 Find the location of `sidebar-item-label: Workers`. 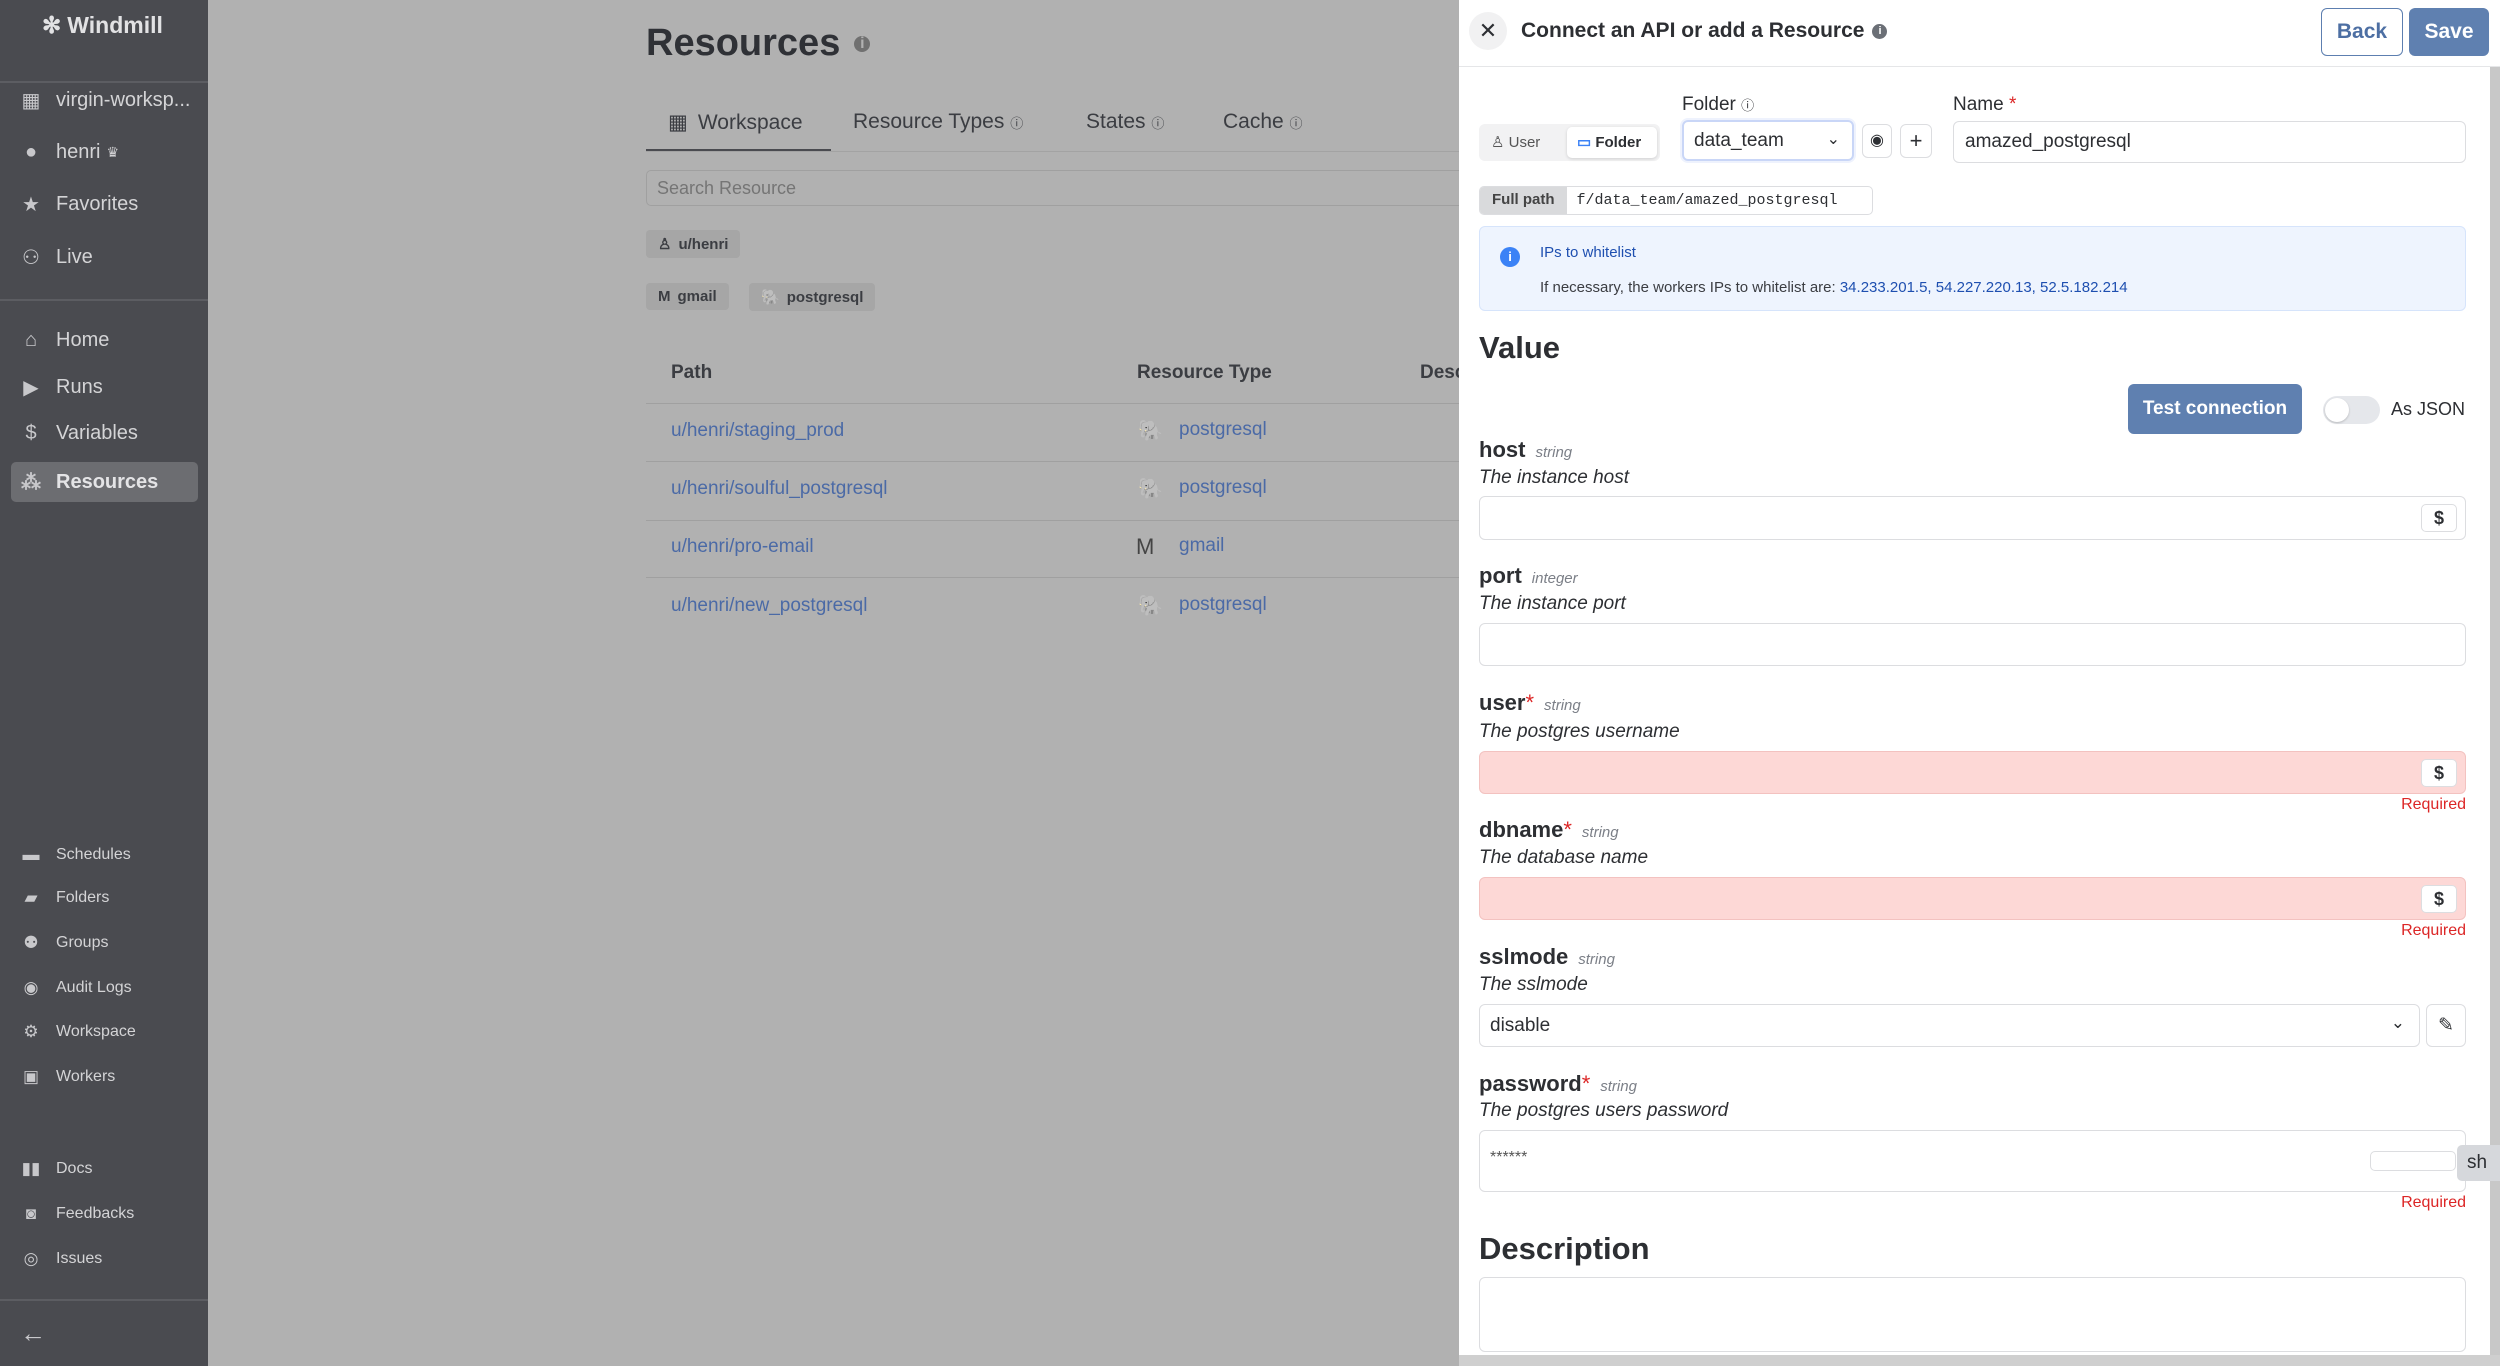

sidebar-item-label: Workers is located at coordinates (86, 1076).